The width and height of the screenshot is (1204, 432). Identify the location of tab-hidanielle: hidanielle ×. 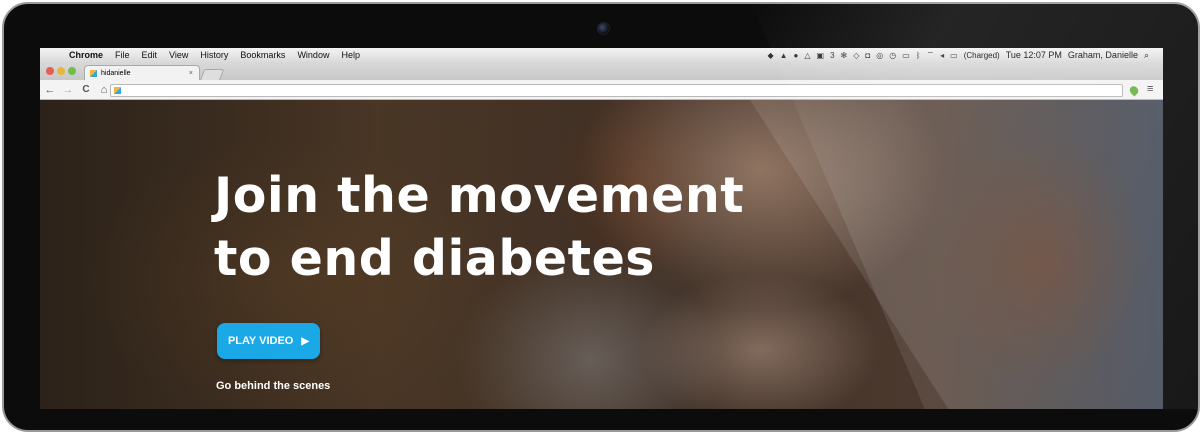
(142, 72).